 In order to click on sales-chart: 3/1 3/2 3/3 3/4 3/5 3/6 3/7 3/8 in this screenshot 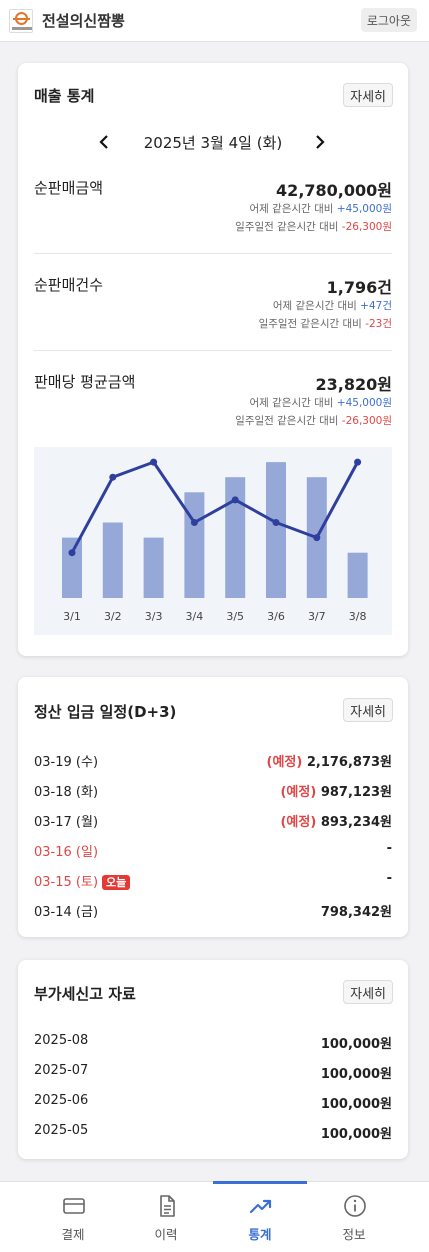, I will do `click(213, 541)`.